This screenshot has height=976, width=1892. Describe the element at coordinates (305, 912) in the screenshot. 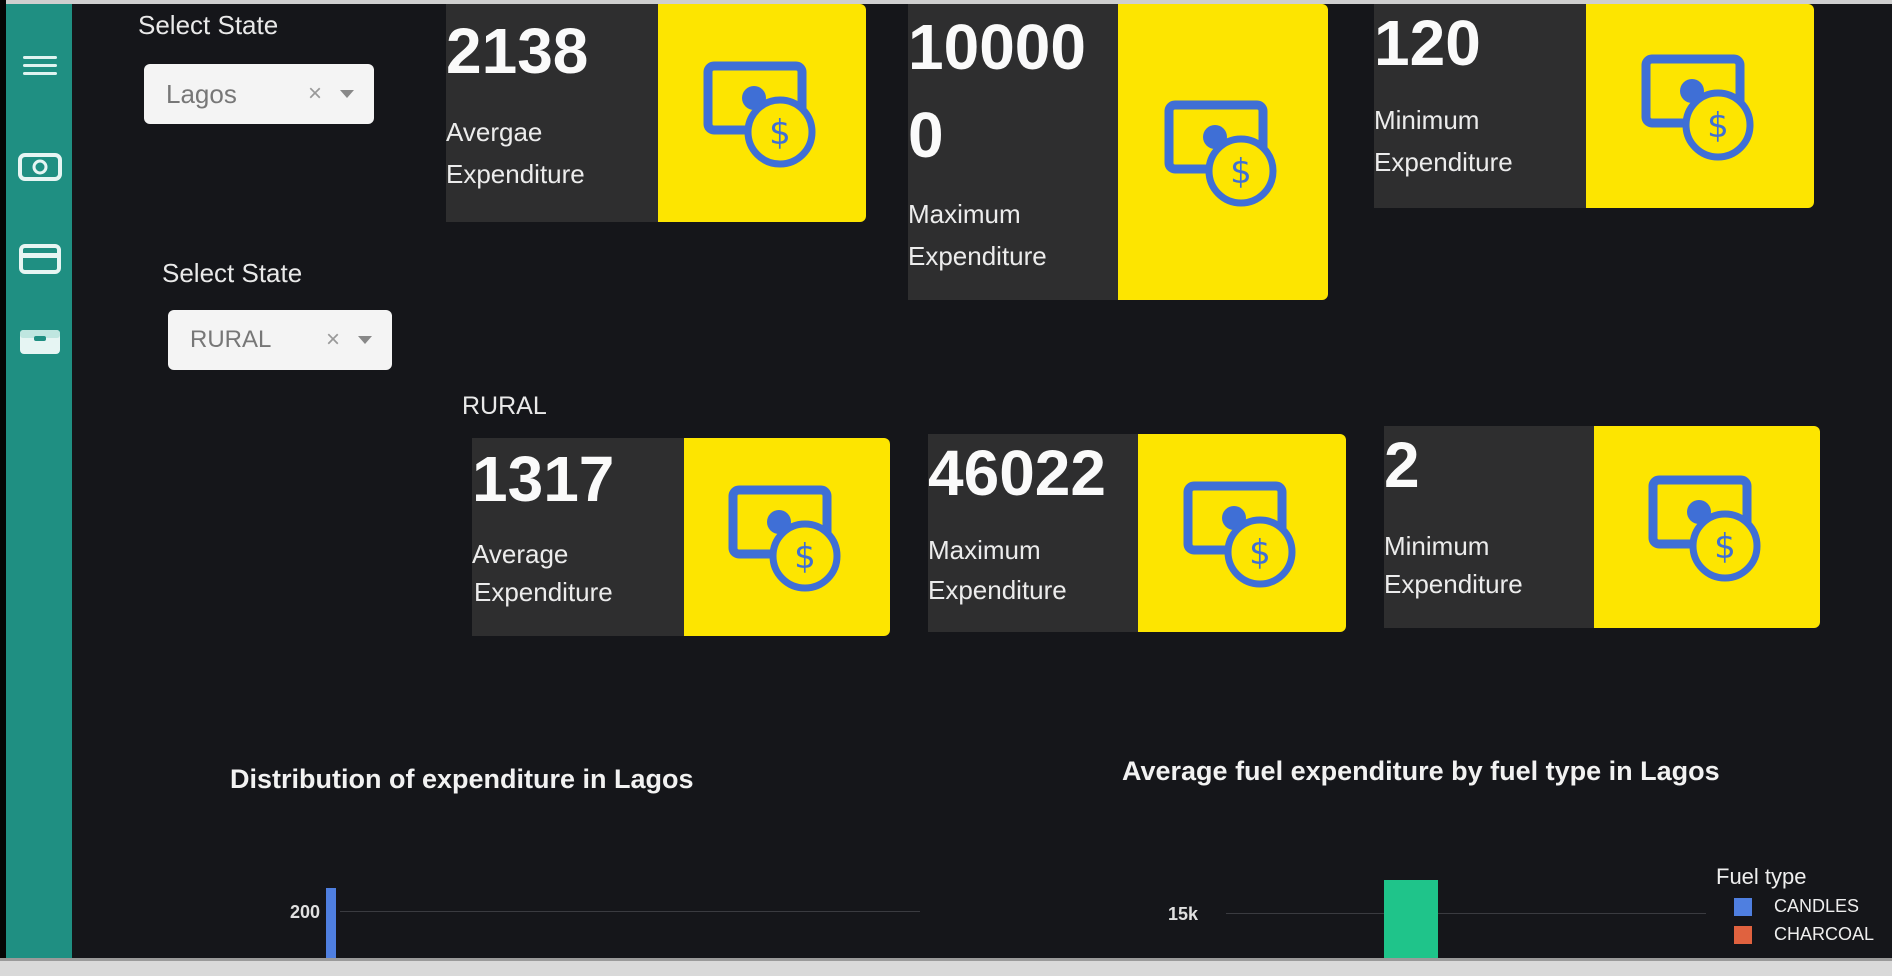

I see `y-tick-label: 200` at that location.